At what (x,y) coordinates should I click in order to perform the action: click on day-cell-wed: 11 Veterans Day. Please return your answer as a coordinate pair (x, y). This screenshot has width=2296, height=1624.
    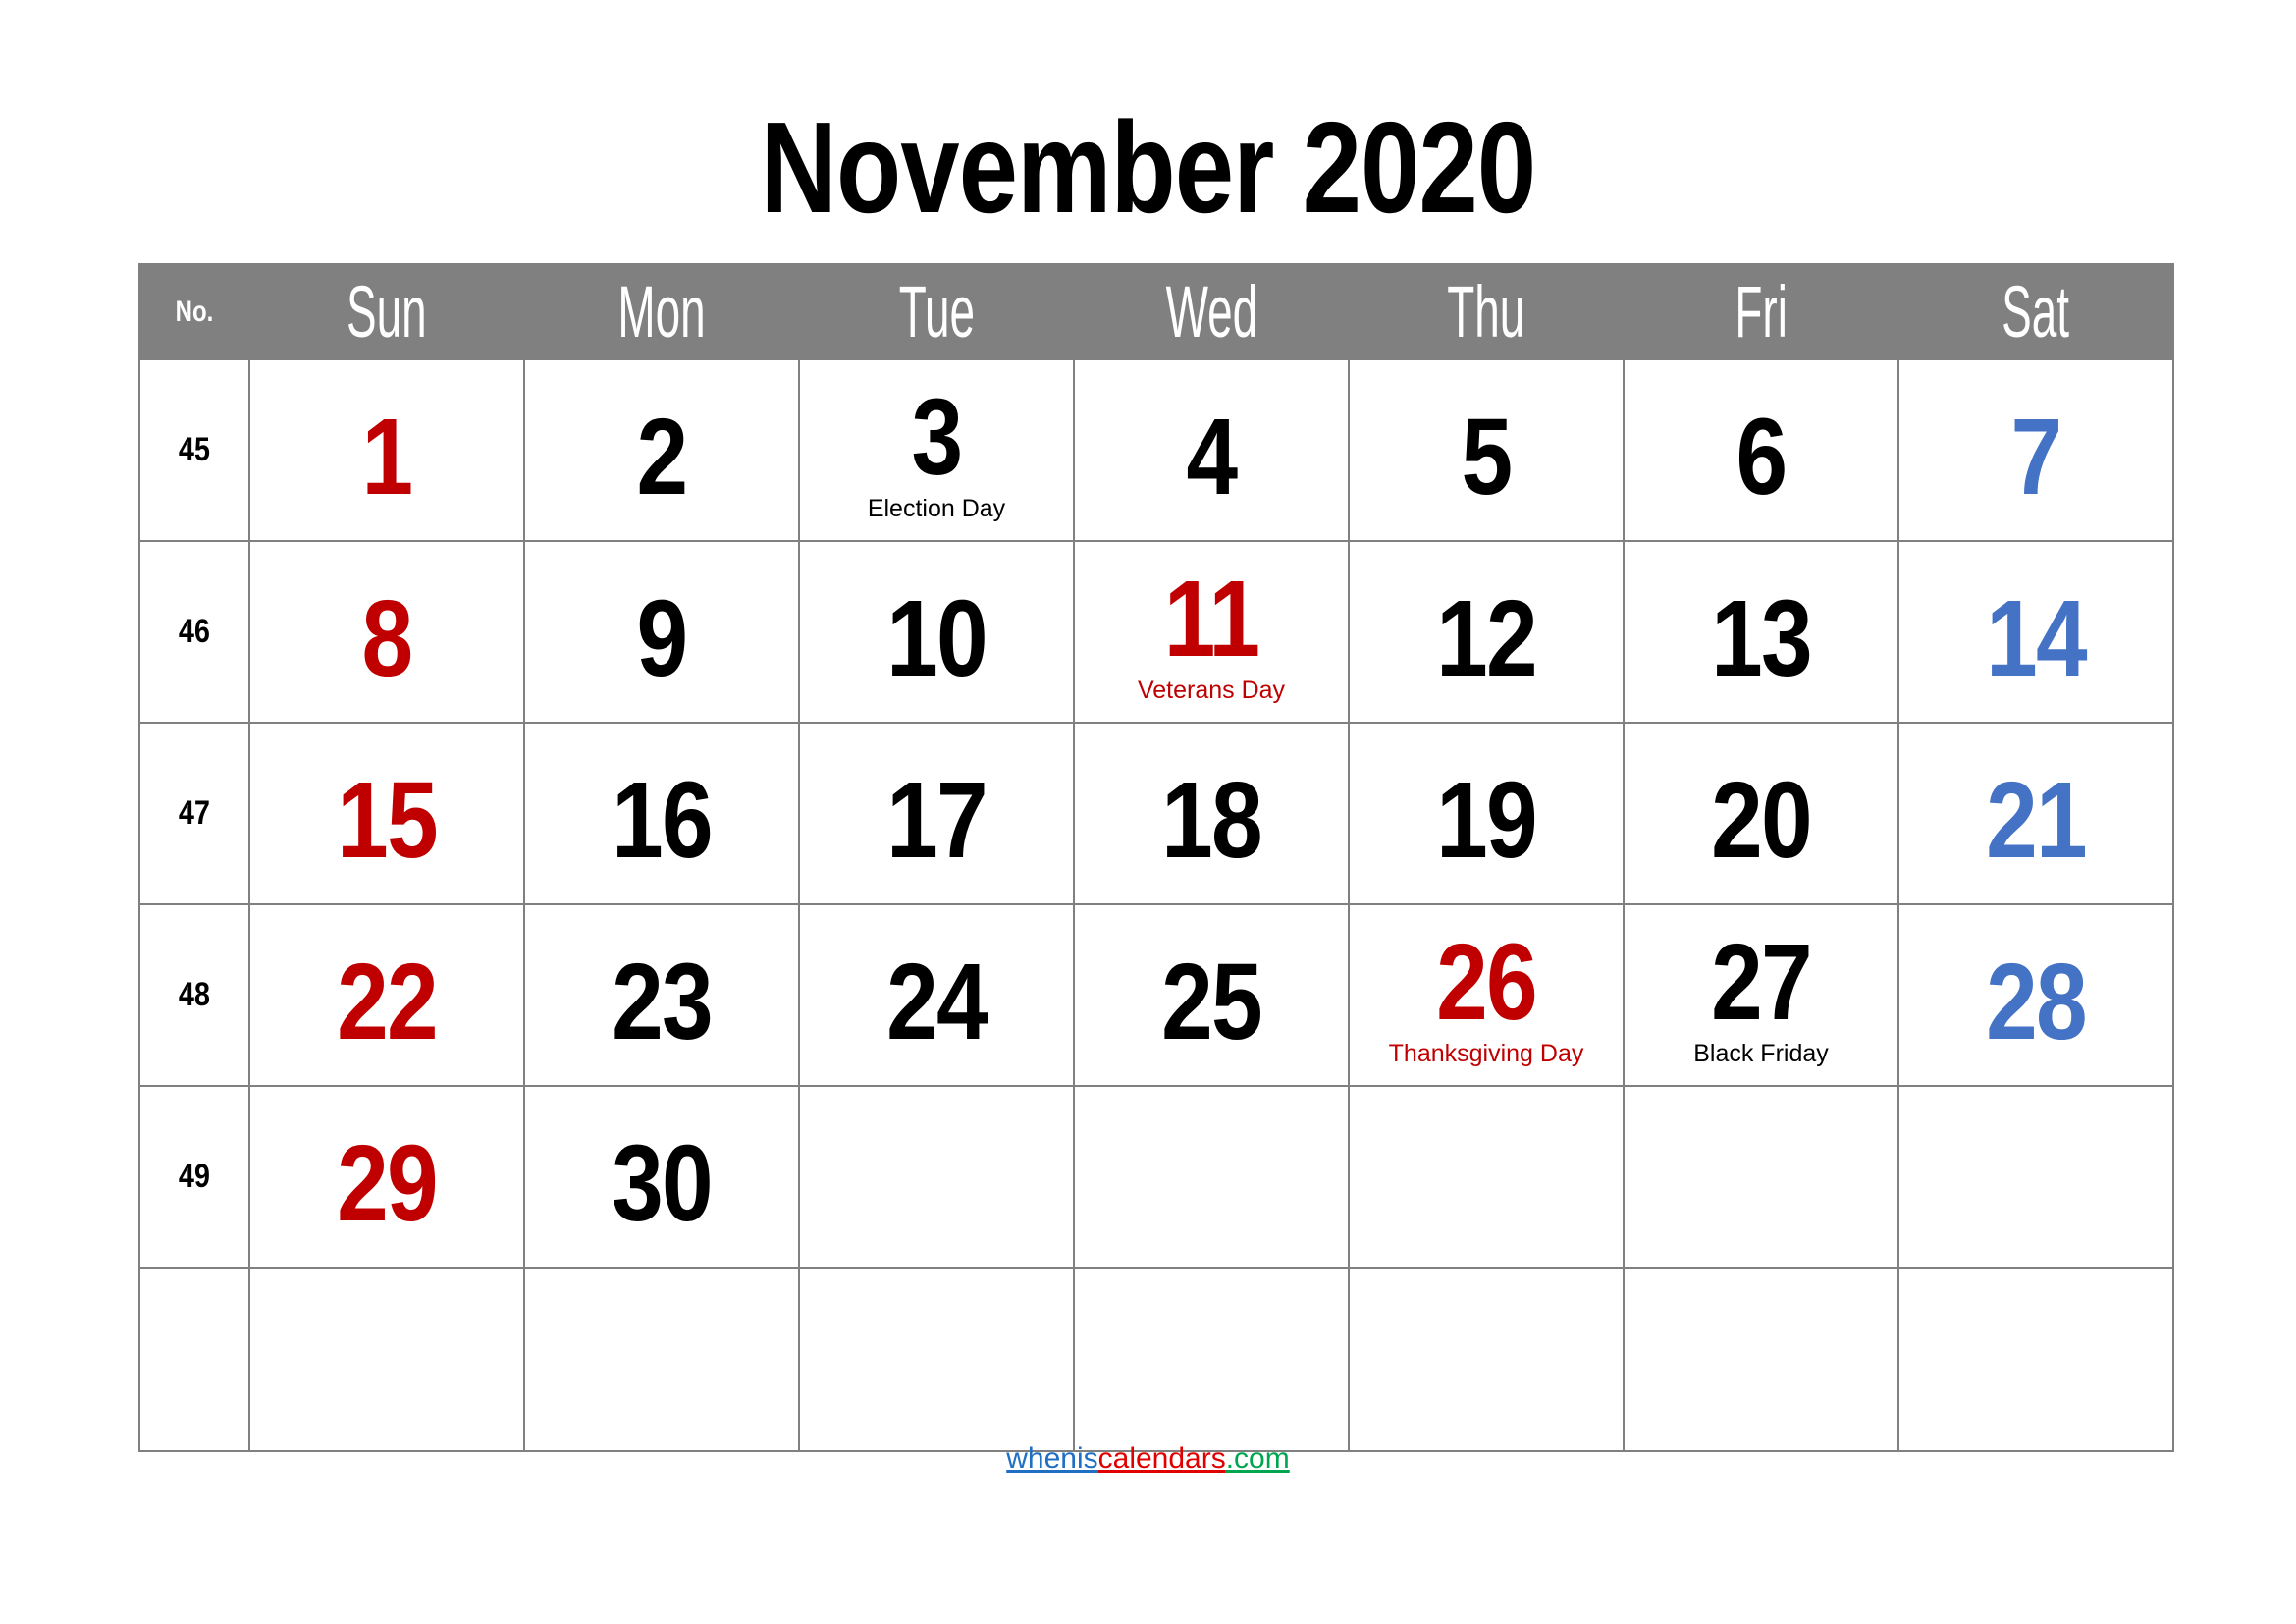
    Looking at the image, I should click on (1211, 632).